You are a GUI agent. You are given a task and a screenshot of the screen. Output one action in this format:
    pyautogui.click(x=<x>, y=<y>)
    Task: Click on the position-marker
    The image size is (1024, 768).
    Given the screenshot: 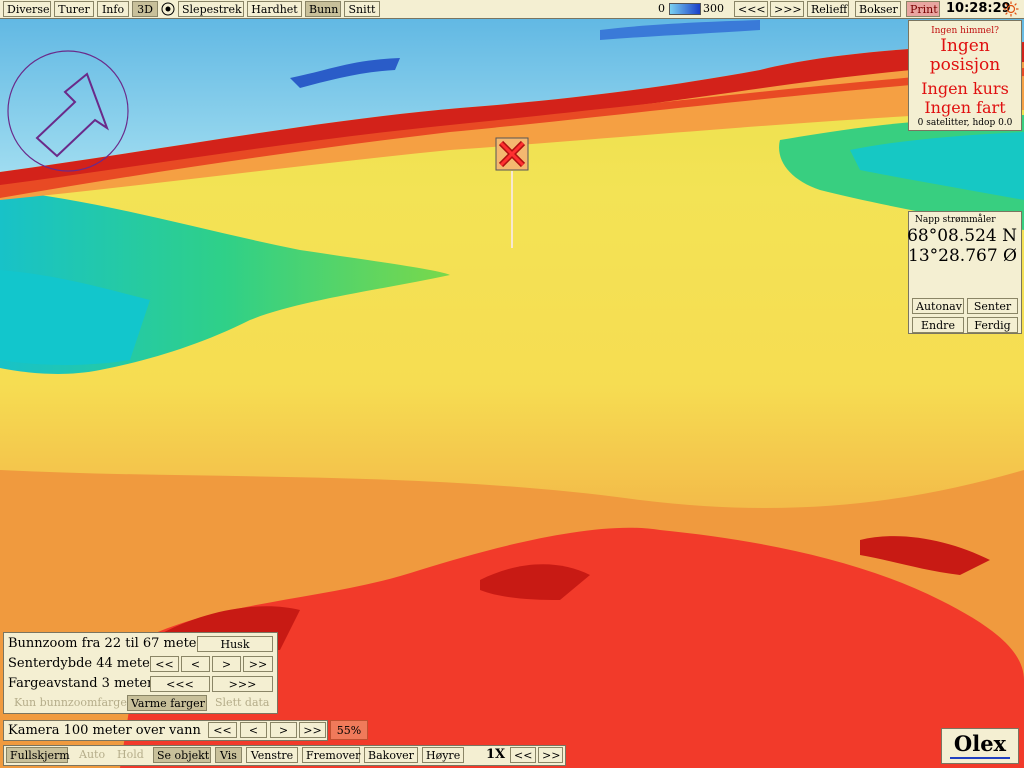 What is the action you would take?
    pyautogui.click(x=512, y=154)
    